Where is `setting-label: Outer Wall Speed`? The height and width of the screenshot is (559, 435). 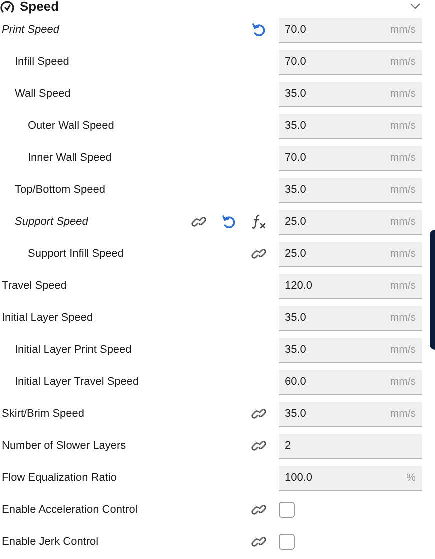 setting-label: Outer Wall Speed is located at coordinates (71, 126).